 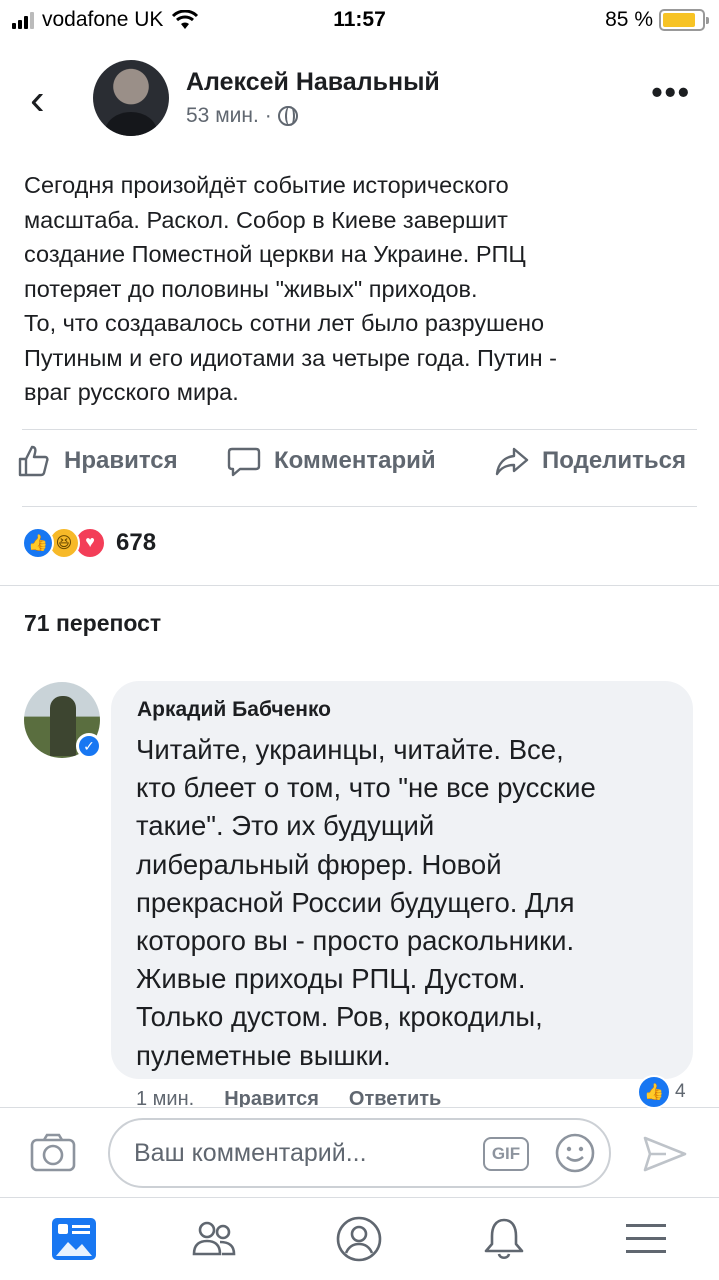 I want to click on post-actions: Нравится Комментарий Поделиться, so click(x=359, y=469).